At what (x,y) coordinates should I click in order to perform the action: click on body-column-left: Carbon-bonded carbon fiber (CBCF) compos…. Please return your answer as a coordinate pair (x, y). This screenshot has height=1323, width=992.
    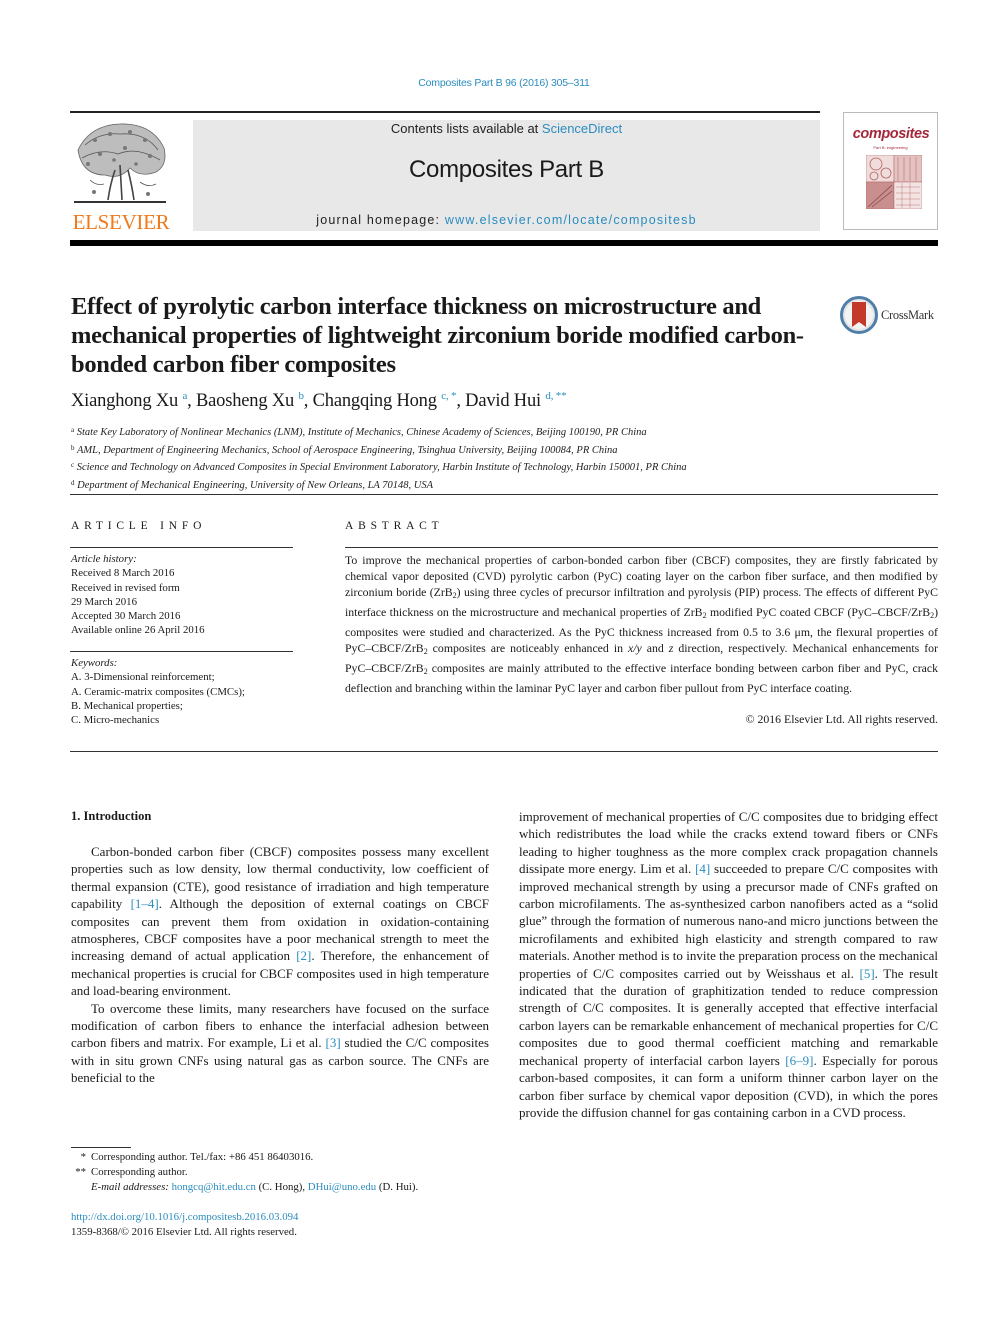
    Looking at the image, I should click on (280, 965).